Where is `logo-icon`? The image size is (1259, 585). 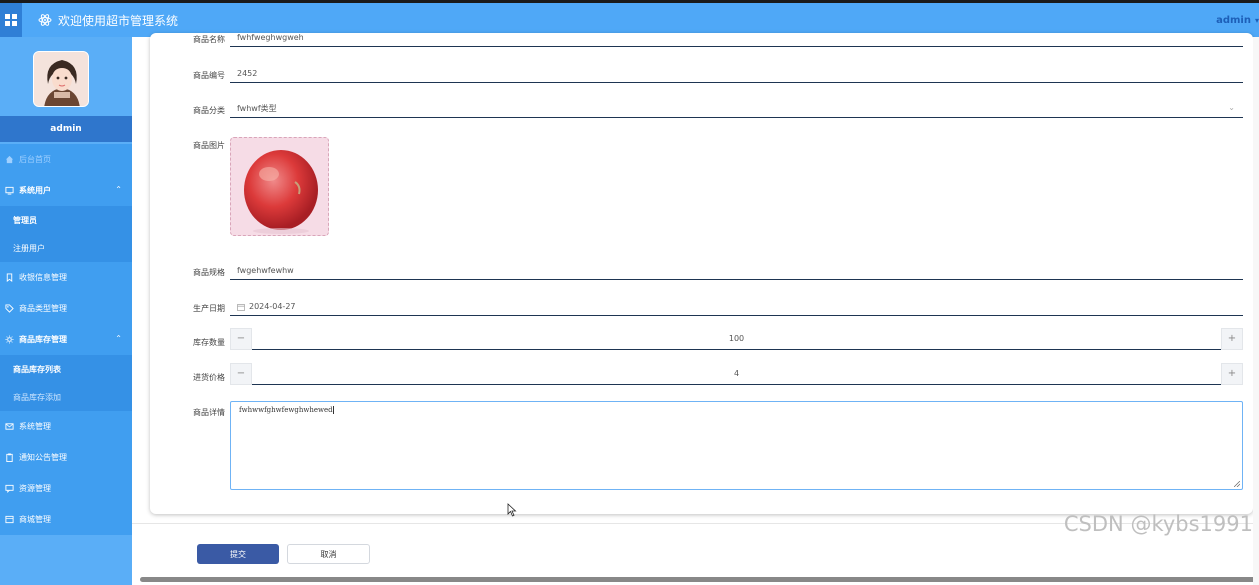 logo-icon is located at coordinates (45, 20).